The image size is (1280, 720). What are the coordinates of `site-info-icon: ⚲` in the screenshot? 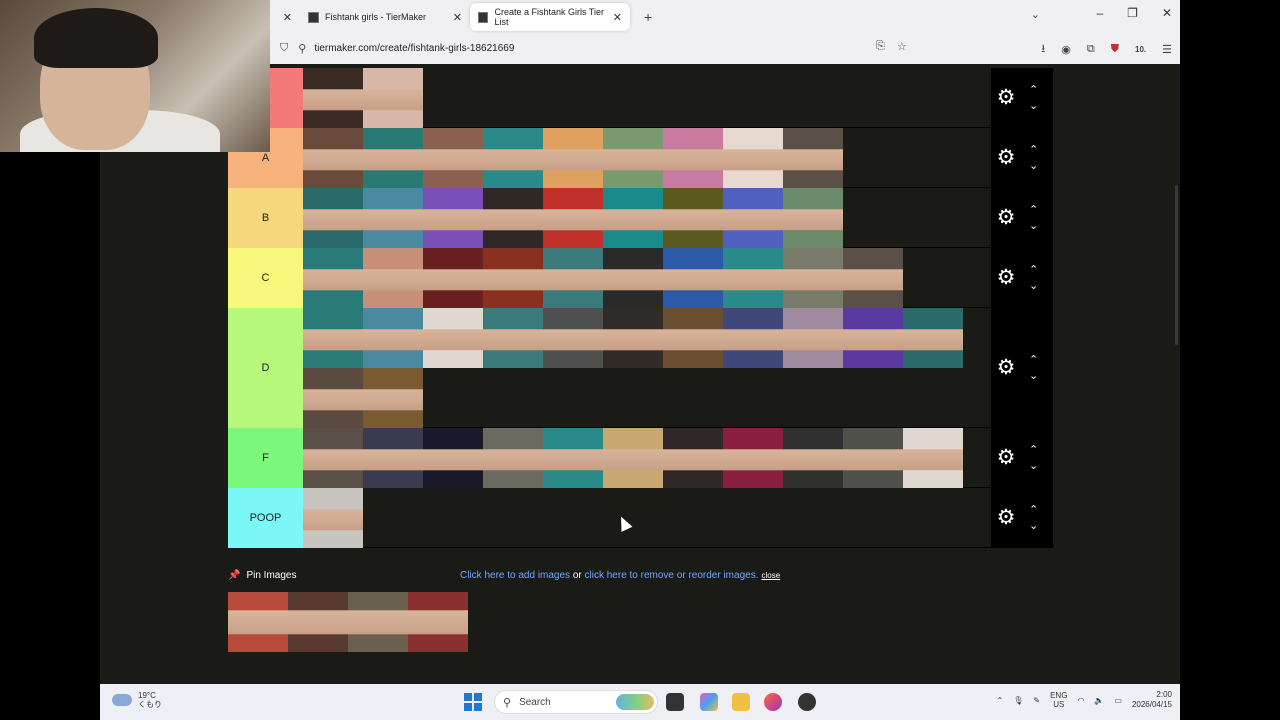 It's located at (302, 48).